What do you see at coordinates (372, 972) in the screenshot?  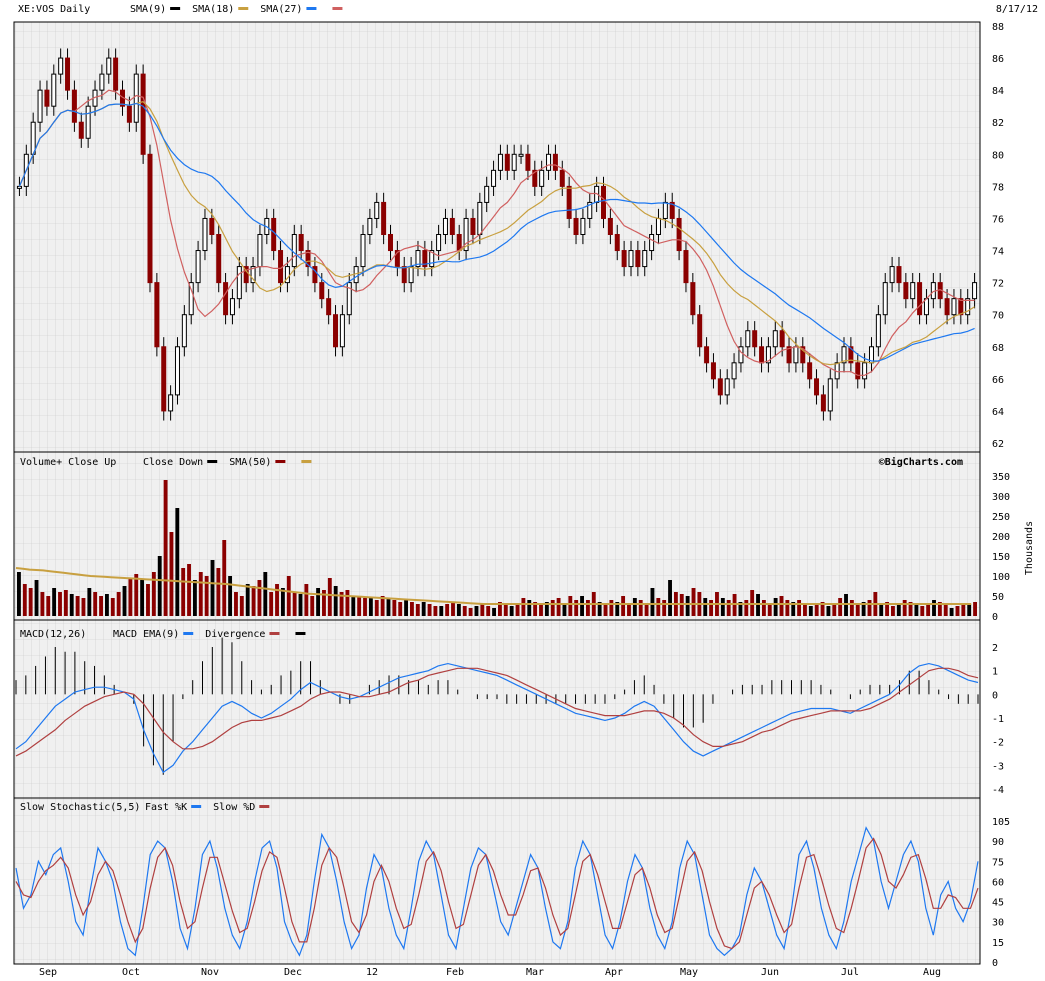 I see `x-tick-label: 12` at bounding box center [372, 972].